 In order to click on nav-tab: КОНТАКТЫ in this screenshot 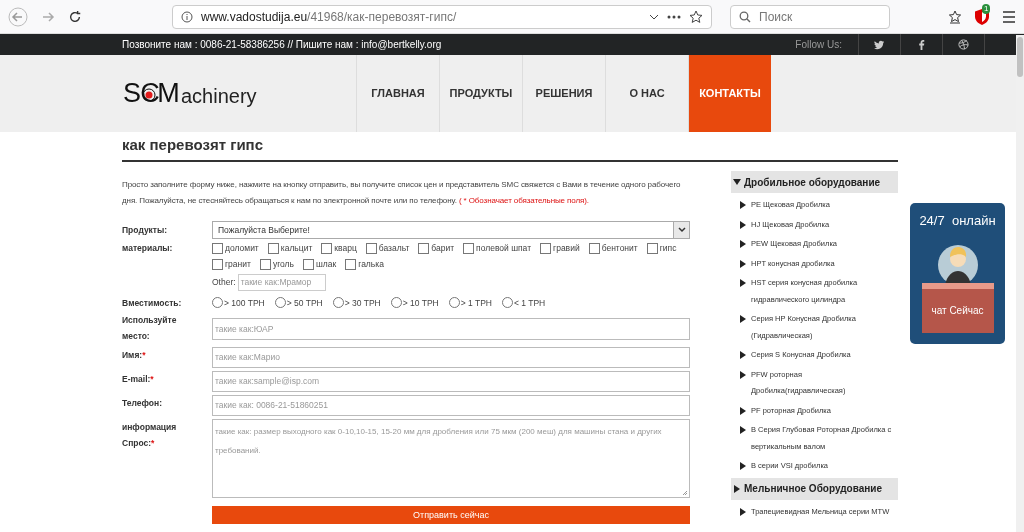, I will do `click(729, 93)`.